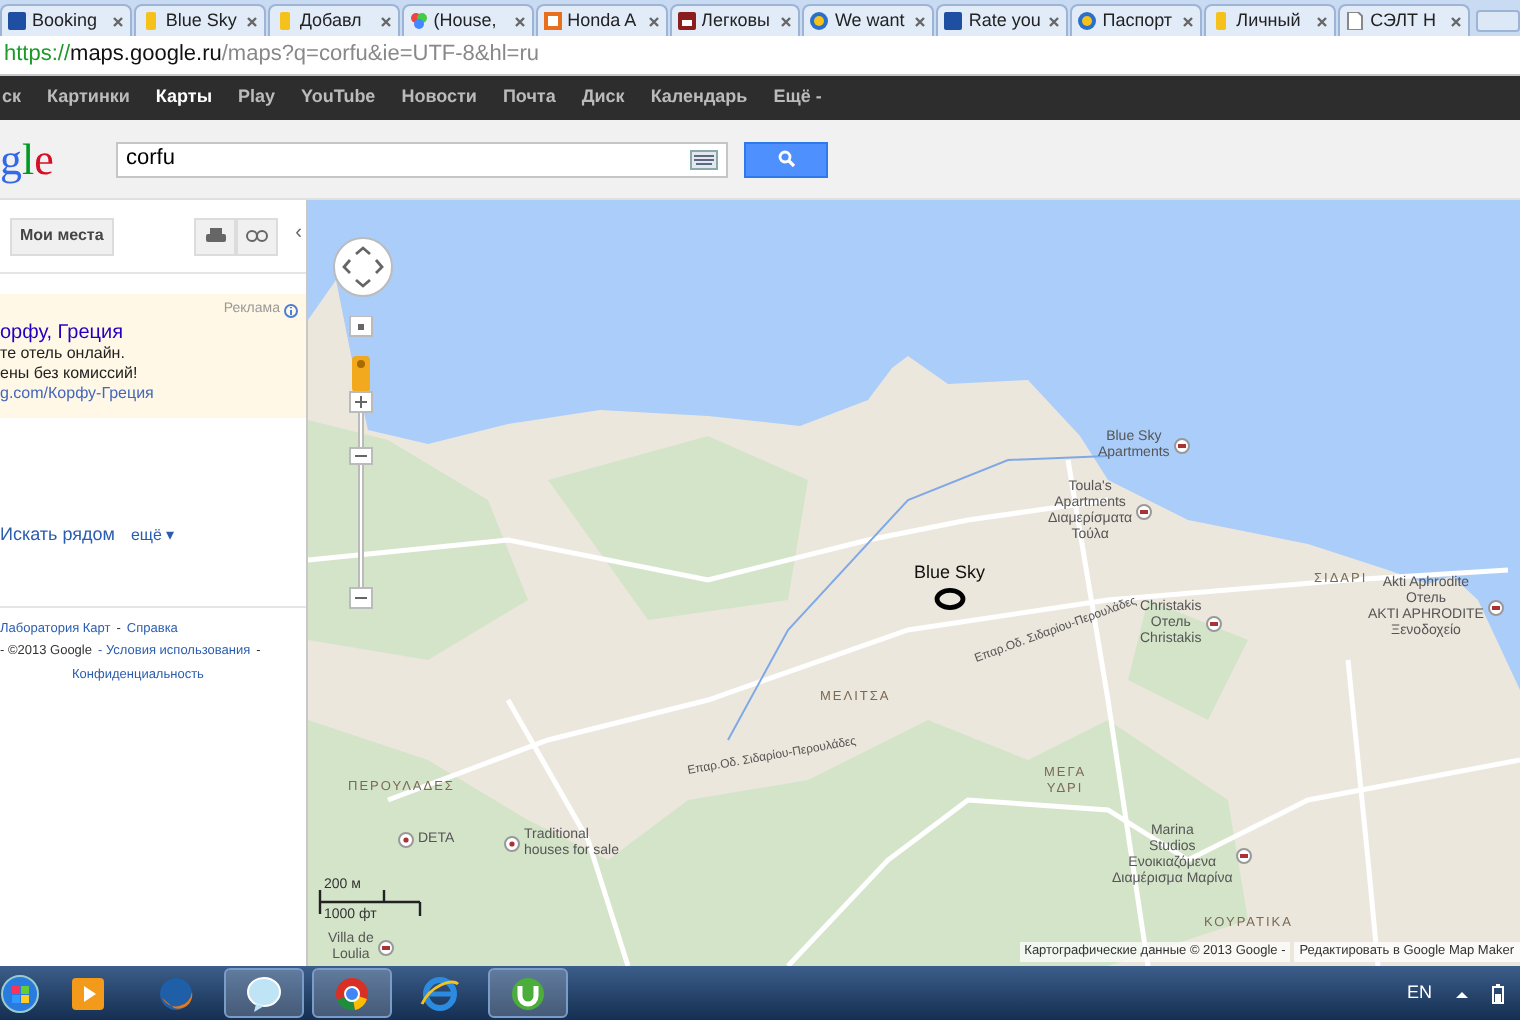 The width and height of the screenshot is (1520, 1020). Describe the element at coordinates (1355, 21) in the screenshot. I see `page-icon` at that location.